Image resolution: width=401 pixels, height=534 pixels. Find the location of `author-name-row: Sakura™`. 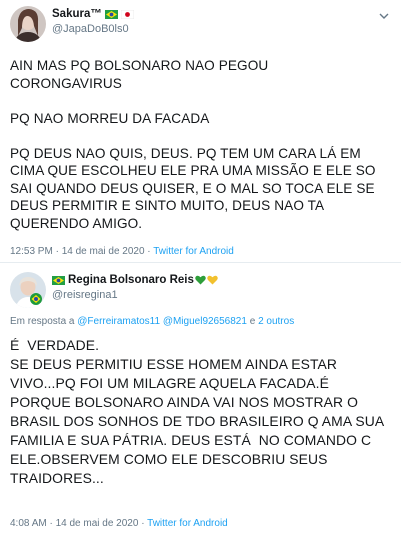

author-name-row: Sakura™ is located at coordinates (93, 14).